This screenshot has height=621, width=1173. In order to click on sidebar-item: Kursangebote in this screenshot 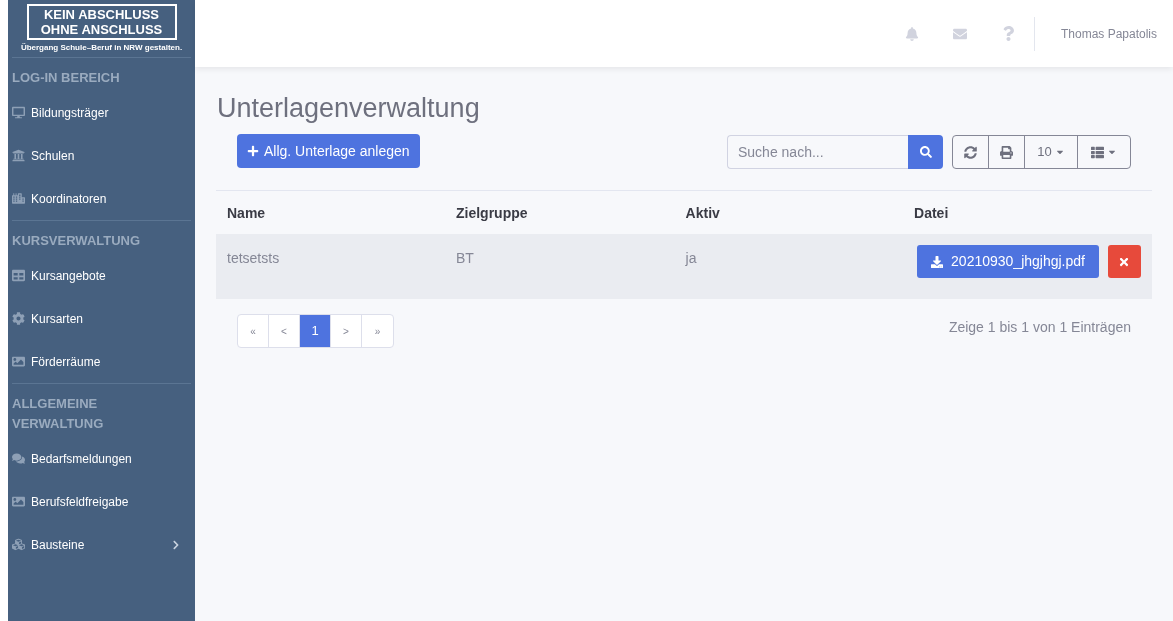, I will do `click(101, 275)`.